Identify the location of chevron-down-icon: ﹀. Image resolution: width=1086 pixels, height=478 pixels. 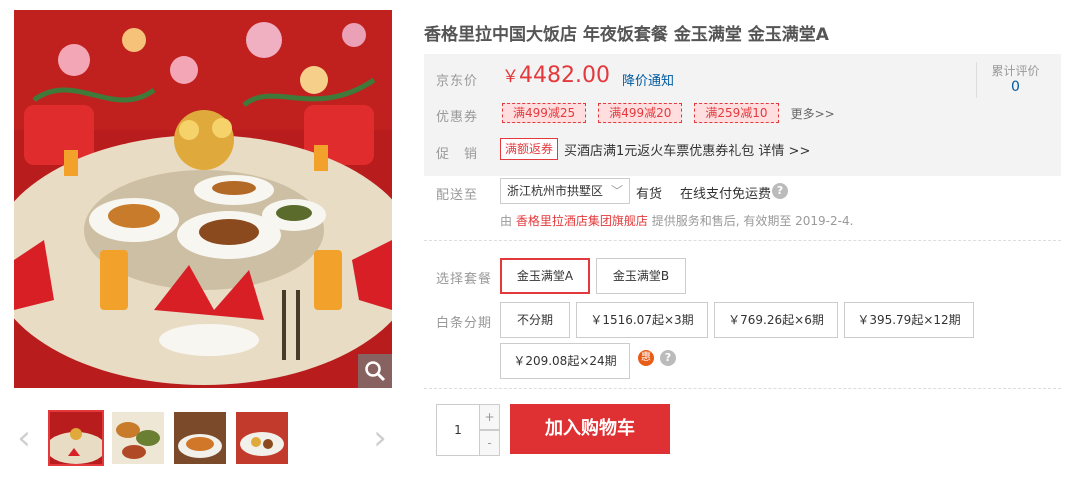
(616, 191).